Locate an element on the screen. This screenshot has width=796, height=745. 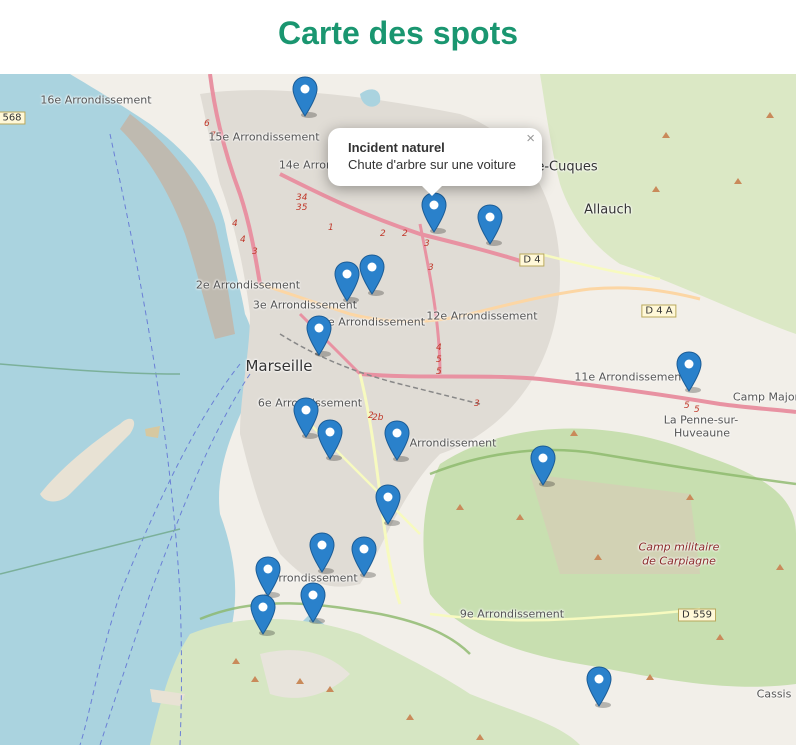
label-2e-arrondissement: 2e Arrondissement is located at coordinates (248, 285).